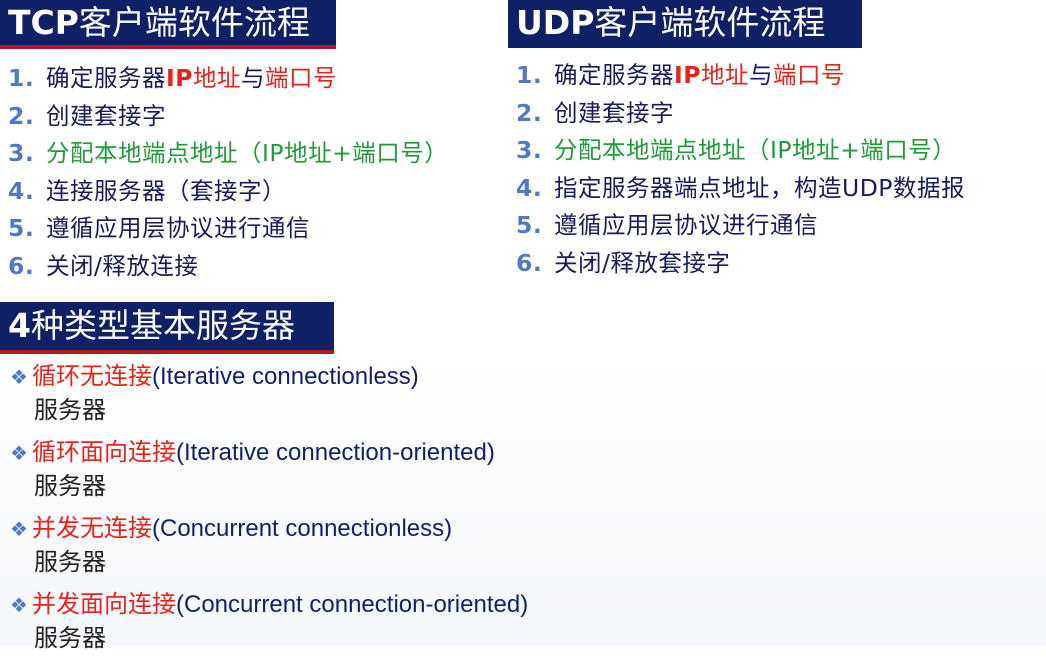  Describe the element at coordinates (122, 265) in the screenshot. I see `step-text: 关闭/释放连接` at that location.